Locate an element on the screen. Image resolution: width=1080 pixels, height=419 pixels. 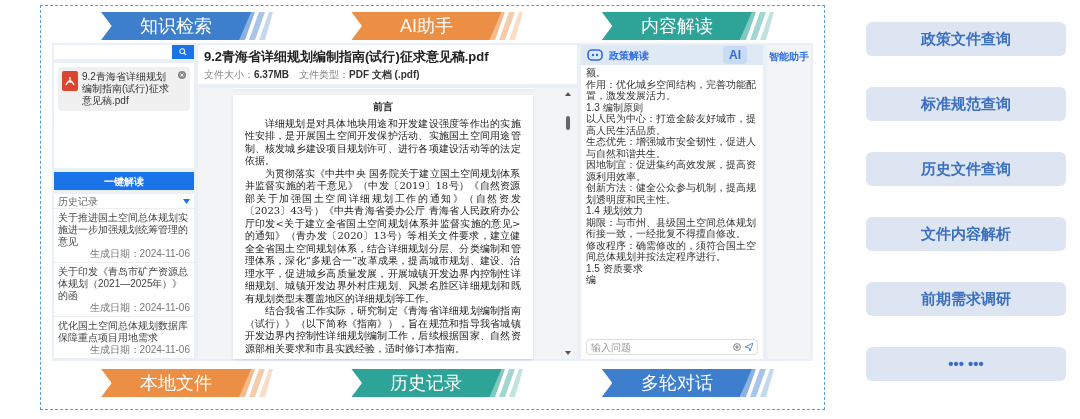
chat-line: 1.3 编制原则 is located at coordinates (614, 107).